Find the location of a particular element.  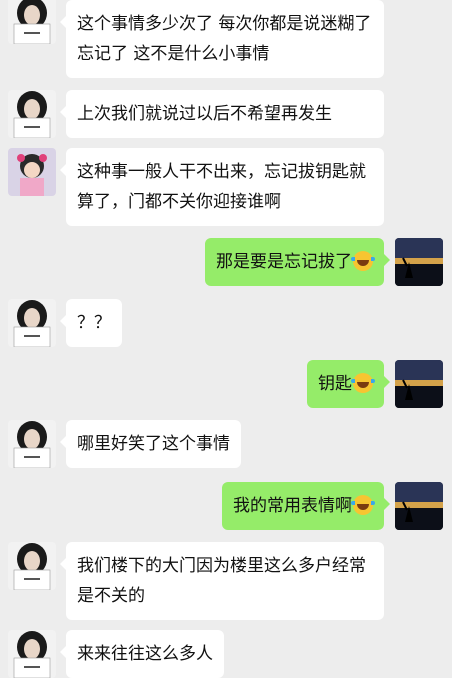

message-bubble: 上次我们就说过以后不希望再发生 is located at coordinates (222, 114).